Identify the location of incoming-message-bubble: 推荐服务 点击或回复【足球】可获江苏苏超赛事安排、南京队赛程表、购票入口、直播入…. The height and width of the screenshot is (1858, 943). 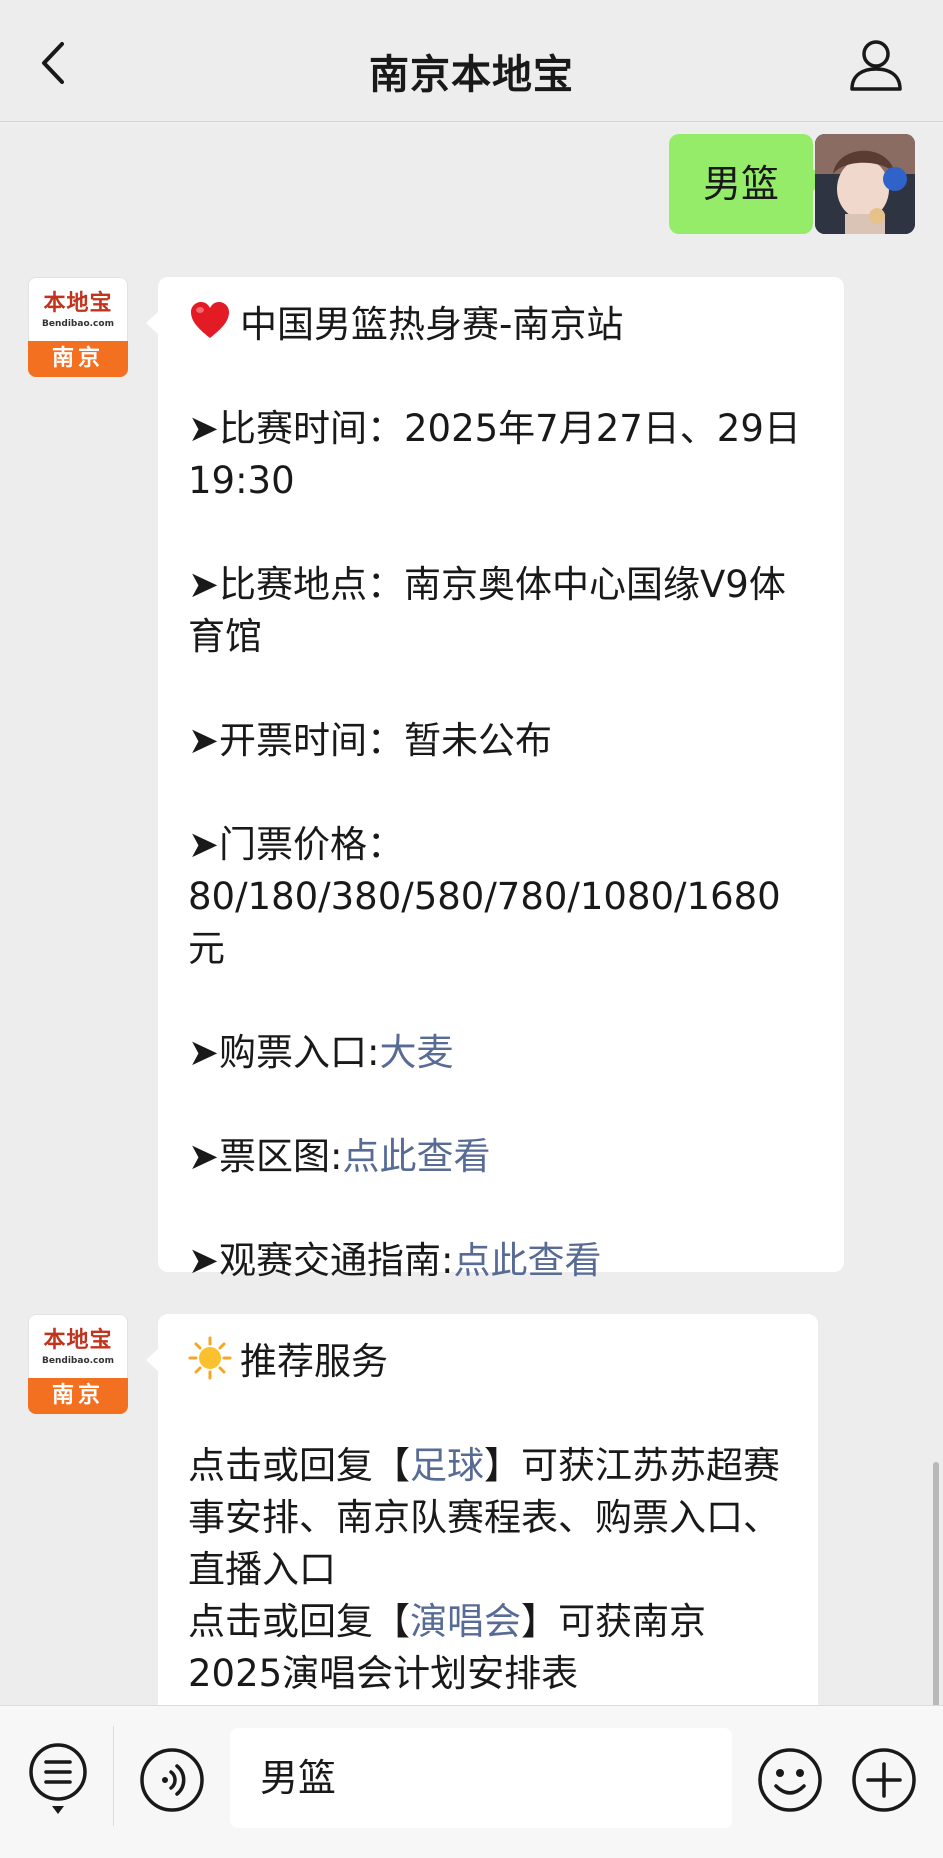
(482, 1509).